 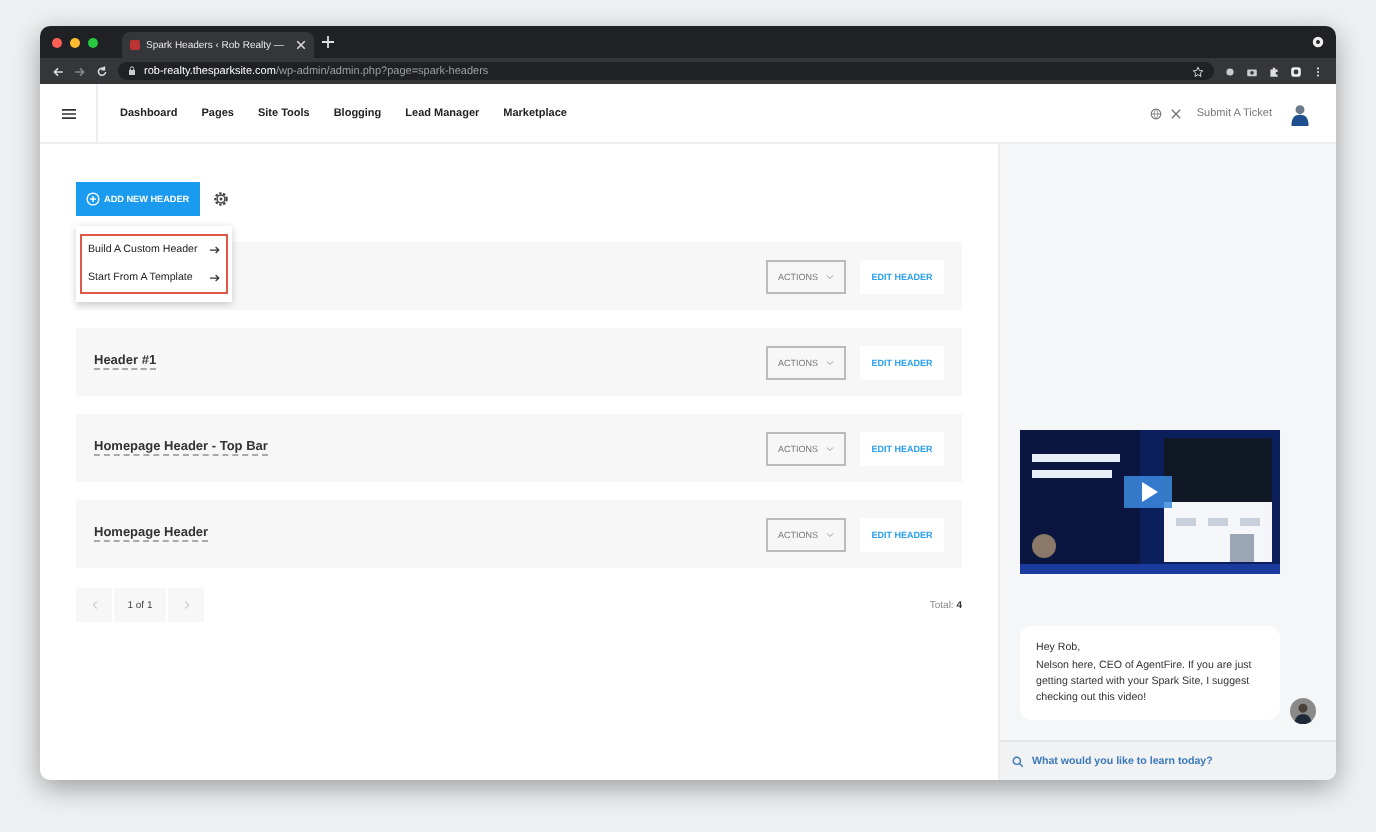 What do you see at coordinates (1252, 71) in the screenshot?
I see `camera-icon` at bounding box center [1252, 71].